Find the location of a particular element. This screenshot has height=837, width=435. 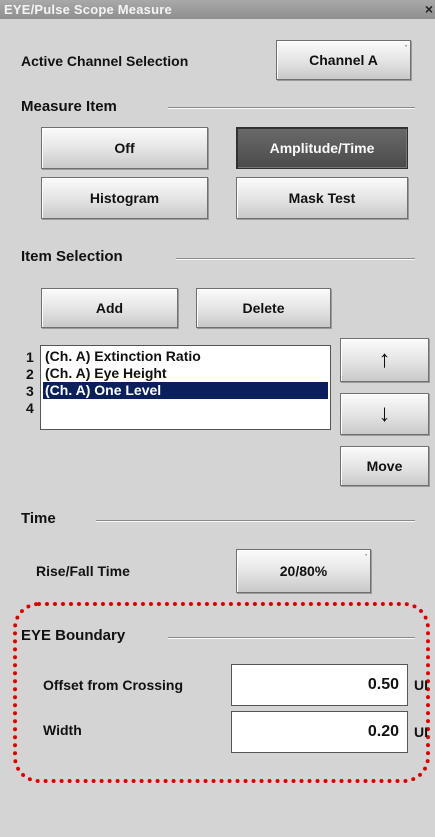

rise-fall-time-label: Rise/Fall Time is located at coordinates (83, 571).